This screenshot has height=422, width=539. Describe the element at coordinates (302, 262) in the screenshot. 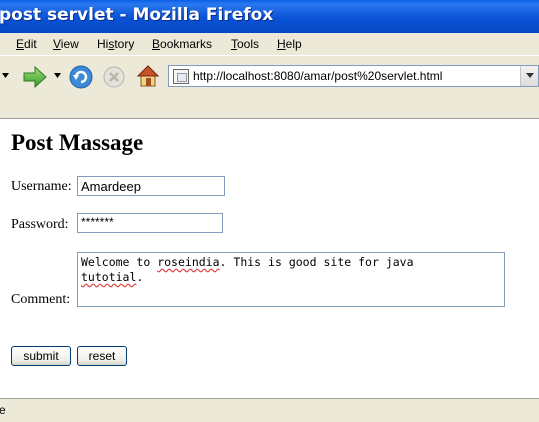

I see `comment-word: good` at that location.